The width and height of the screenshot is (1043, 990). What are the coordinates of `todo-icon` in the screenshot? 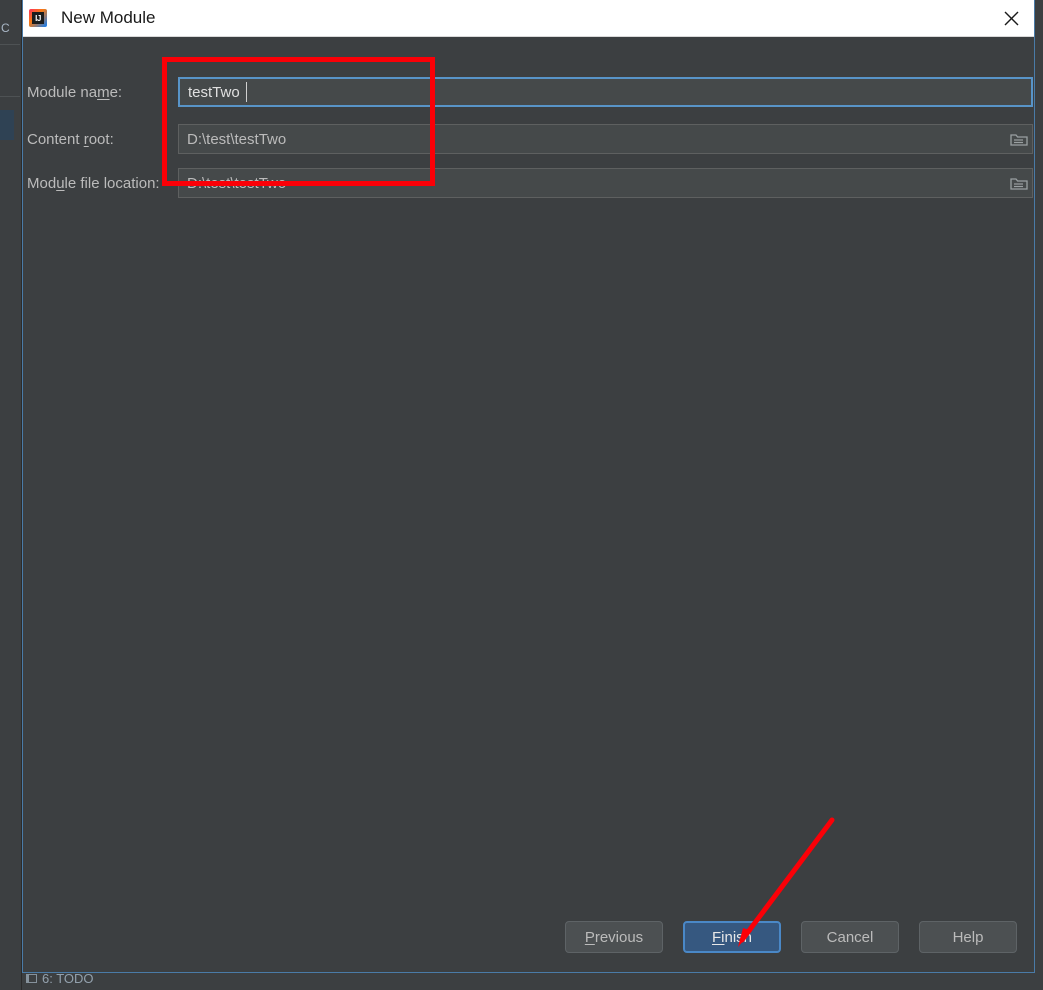 It's located at (31, 978).